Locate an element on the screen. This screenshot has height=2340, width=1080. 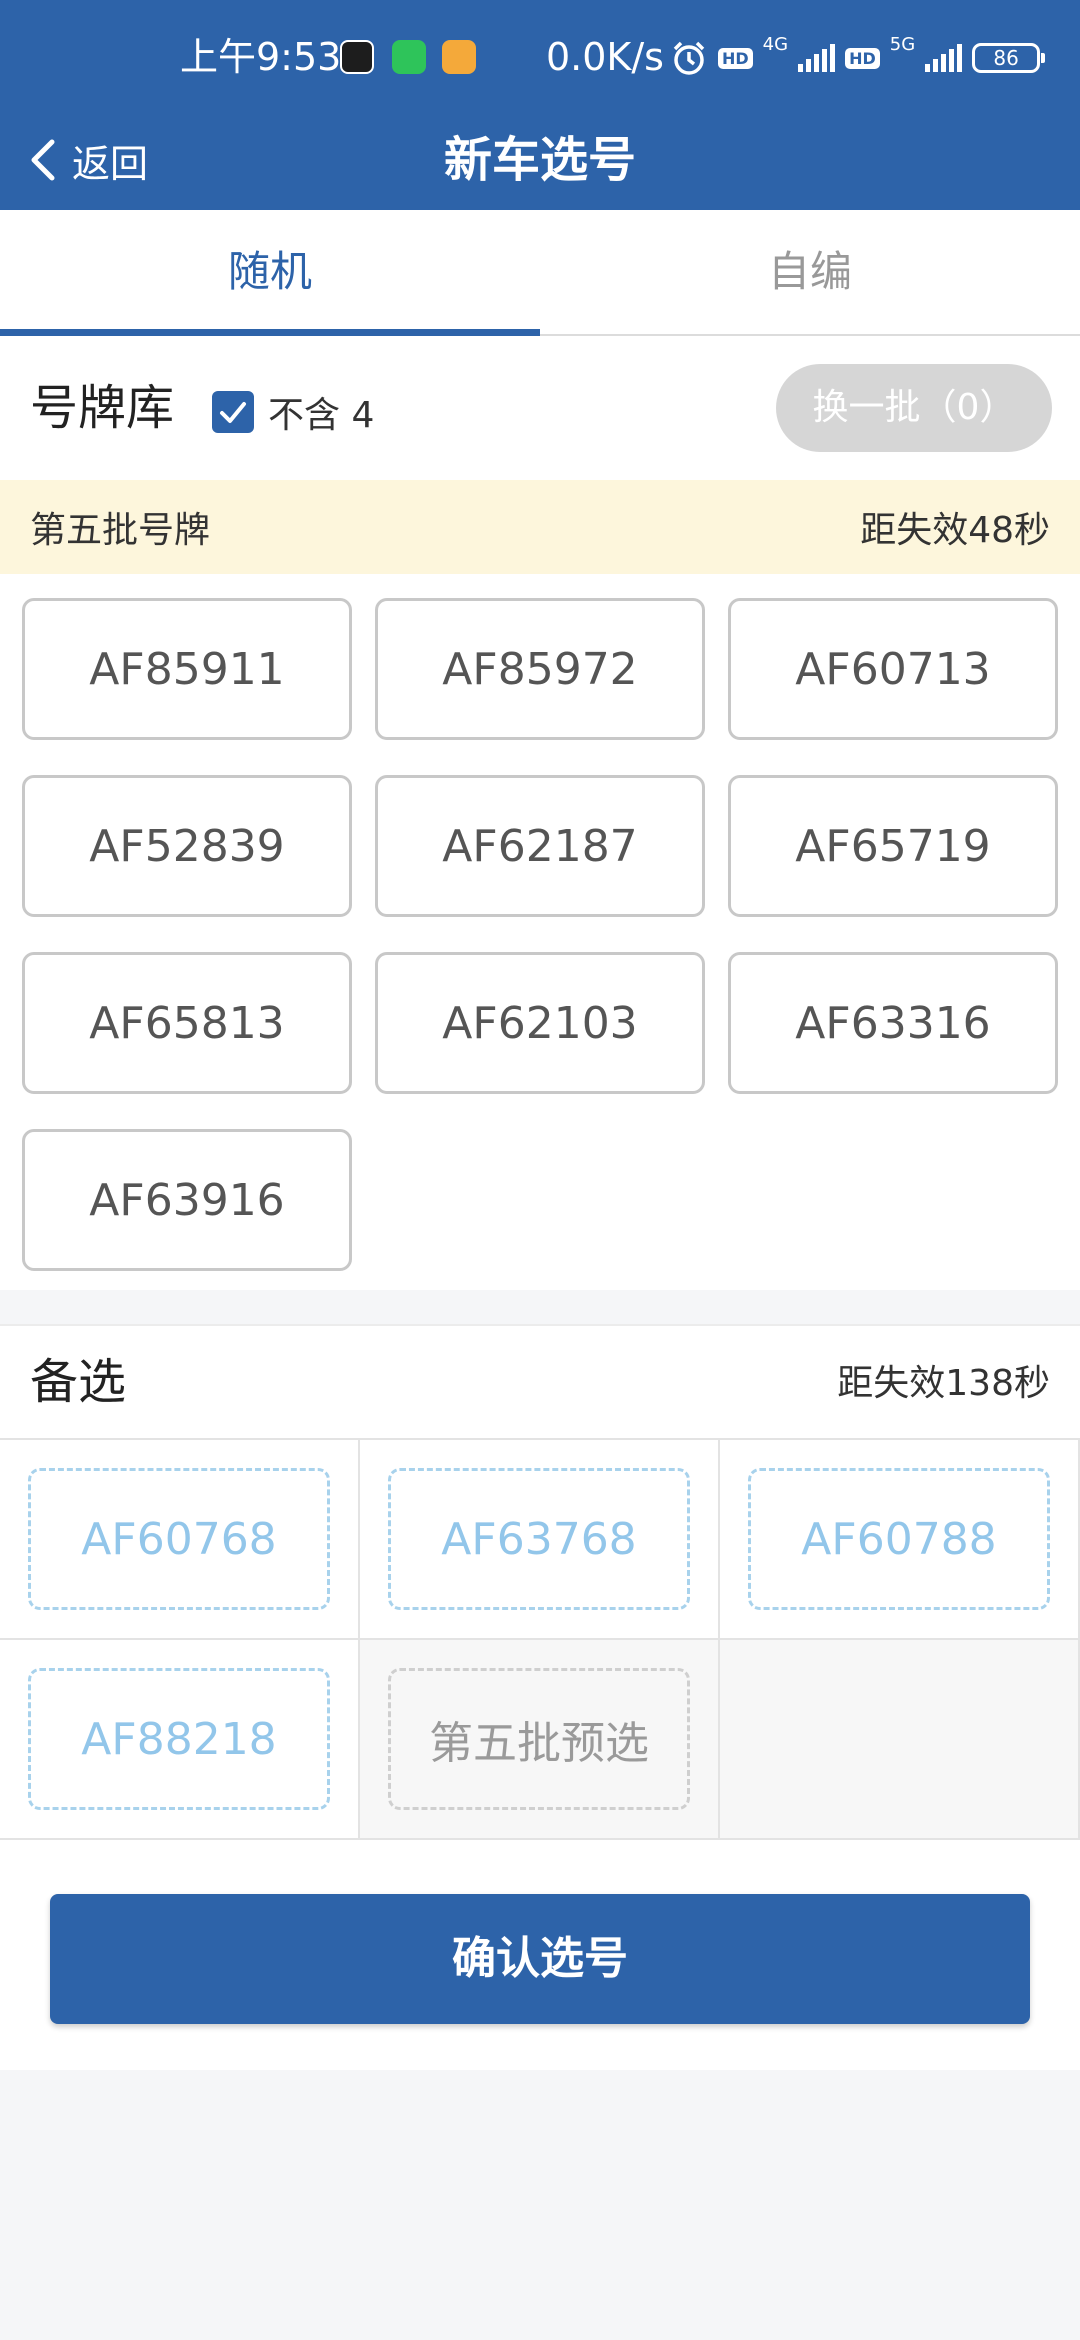
plate-option: AF65813 is located at coordinates (187, 1023).